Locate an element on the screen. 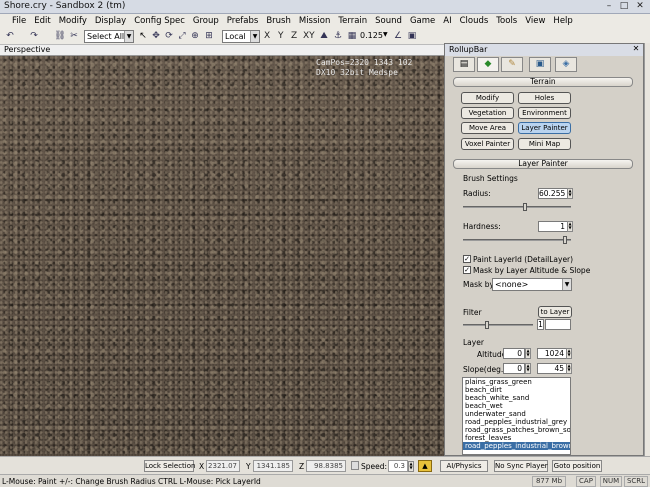 This screenshot has width=650, height=487. mask-by-combo: <none> ▼ is located at coordinates (532, 284).